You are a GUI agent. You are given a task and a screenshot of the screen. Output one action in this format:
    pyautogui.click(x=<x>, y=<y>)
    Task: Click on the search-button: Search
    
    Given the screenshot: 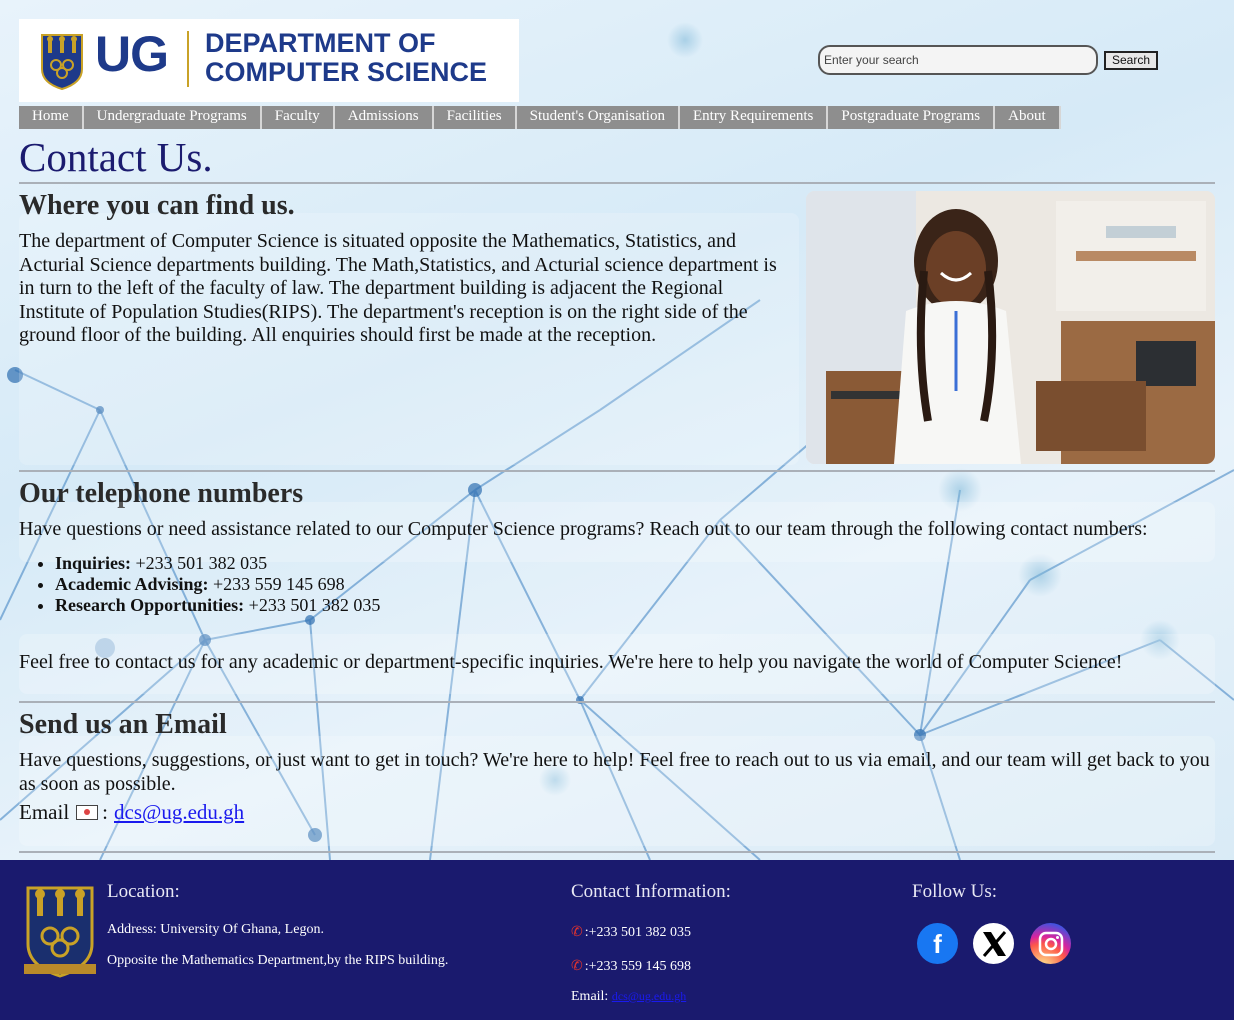 What is the action you would take?
    pyautogui.click(x=1131, y=60)
    